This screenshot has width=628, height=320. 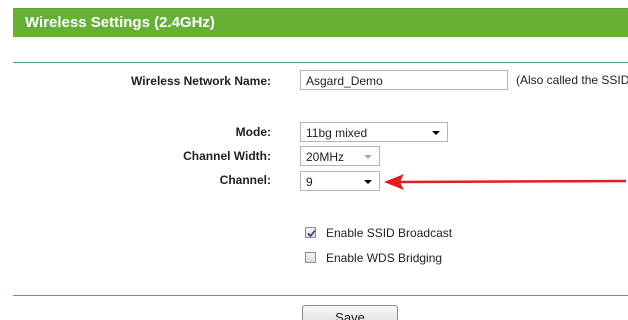 What do you see at coordinates (320, 295) in the screenshot?
I see `bottom-divider` at bounding box center [320, 295].